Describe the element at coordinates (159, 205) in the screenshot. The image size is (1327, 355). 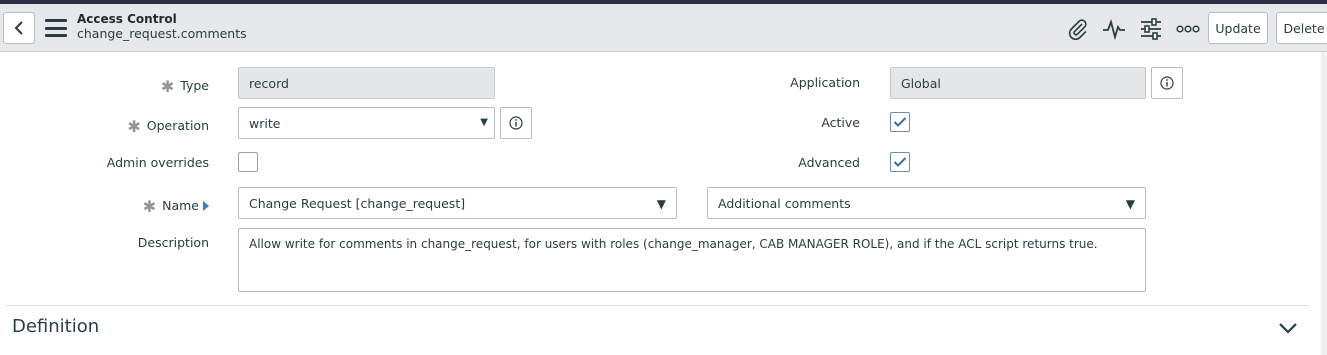
I see `name-label: ✱ Name` at that location.